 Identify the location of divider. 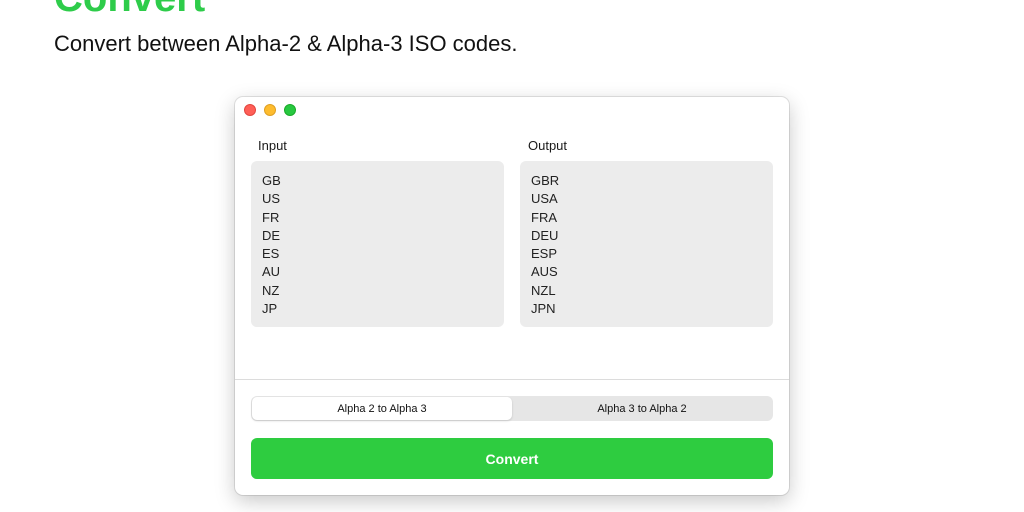
(512, 379).